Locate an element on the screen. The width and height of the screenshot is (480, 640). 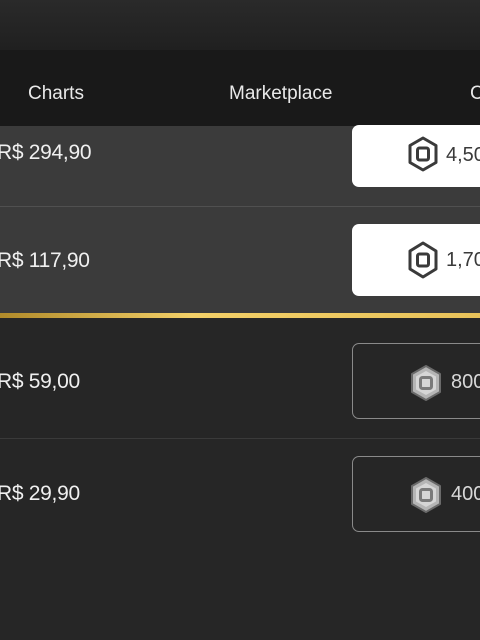
buy-package-button: 400 is located at coordinates (416, 494).